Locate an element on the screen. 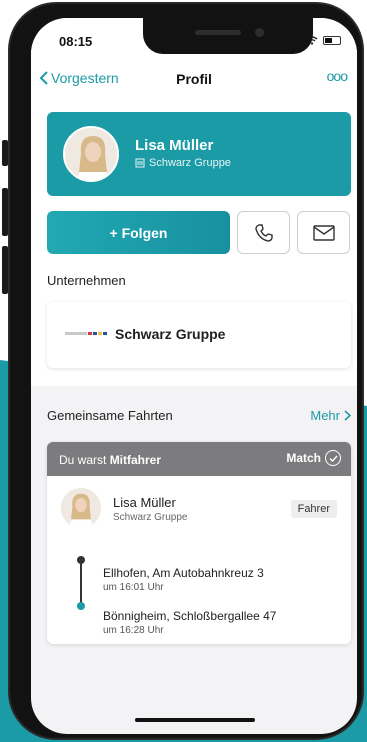 The image size is (367, 742). company-section-label: Unternehmen is located at coordinates (86, 280).